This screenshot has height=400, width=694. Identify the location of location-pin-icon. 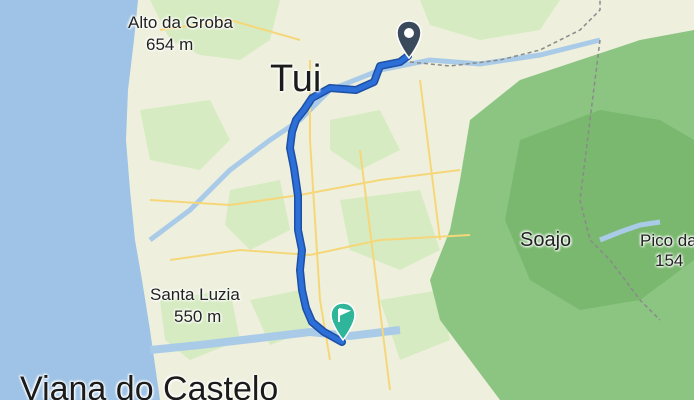
(409, 40).